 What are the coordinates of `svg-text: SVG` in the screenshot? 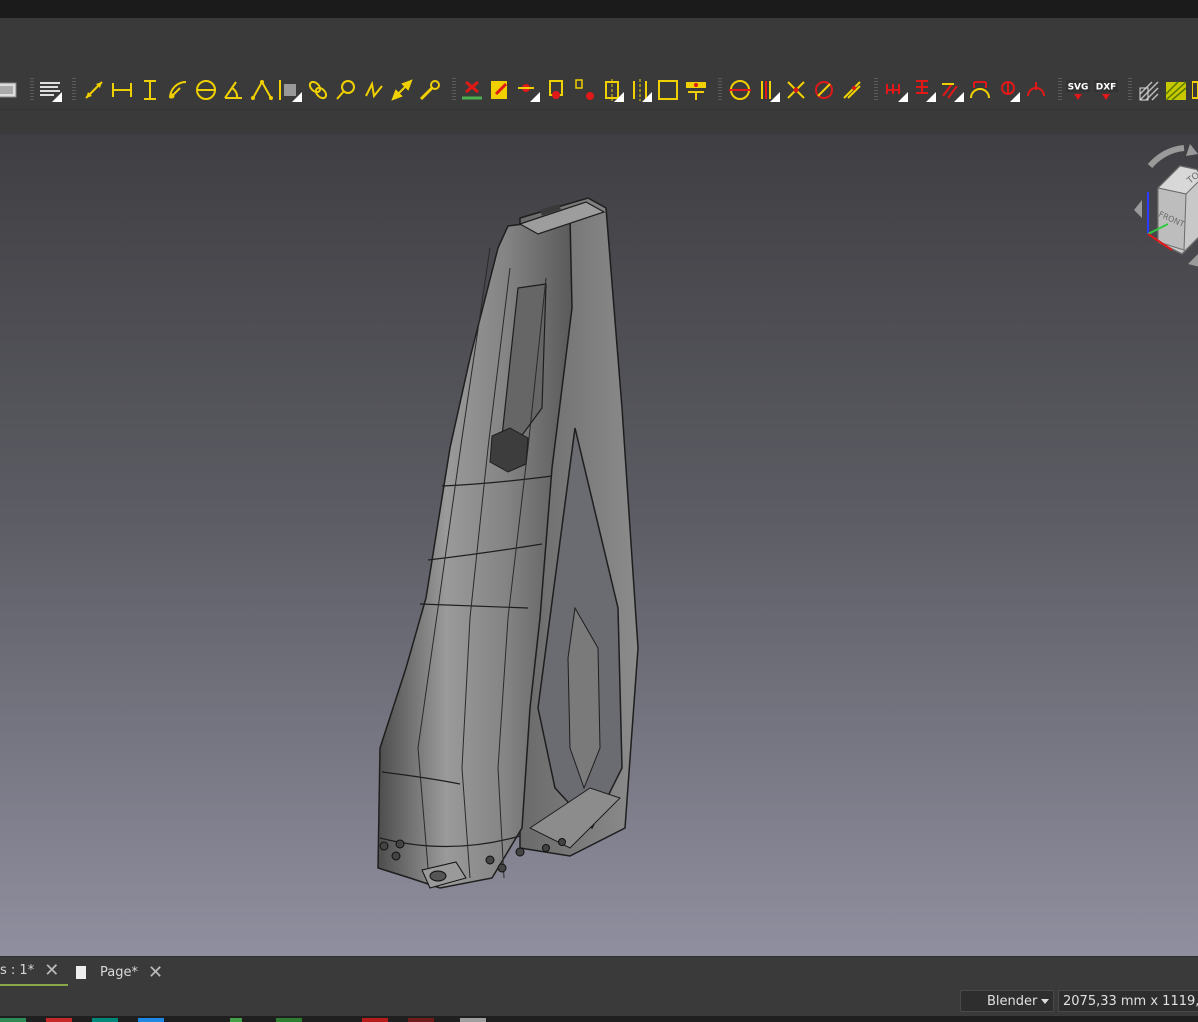 It's located at (1078, 88).